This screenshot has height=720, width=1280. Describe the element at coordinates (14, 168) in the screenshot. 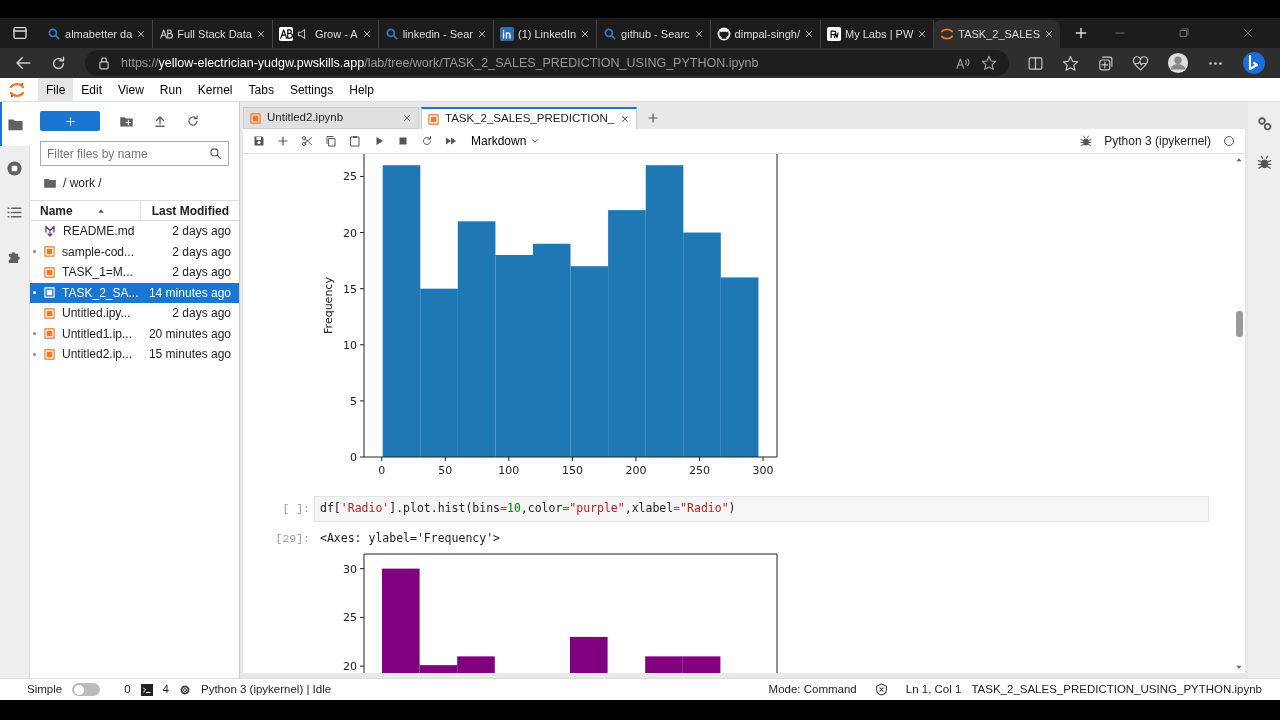

I see `stop-circle-icon` at that location.